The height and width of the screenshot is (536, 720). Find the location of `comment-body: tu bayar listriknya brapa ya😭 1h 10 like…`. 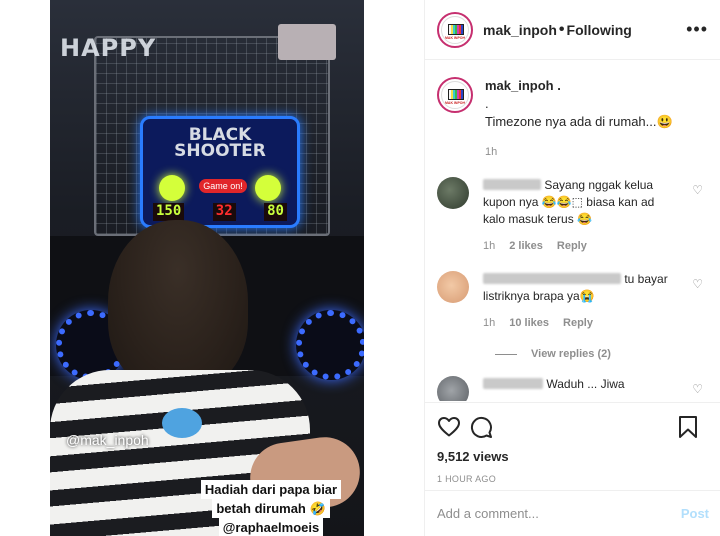

comment-body: tu bayar listriknya brapa ya😭 1h 10 like… is located at coordinates (578, 301).